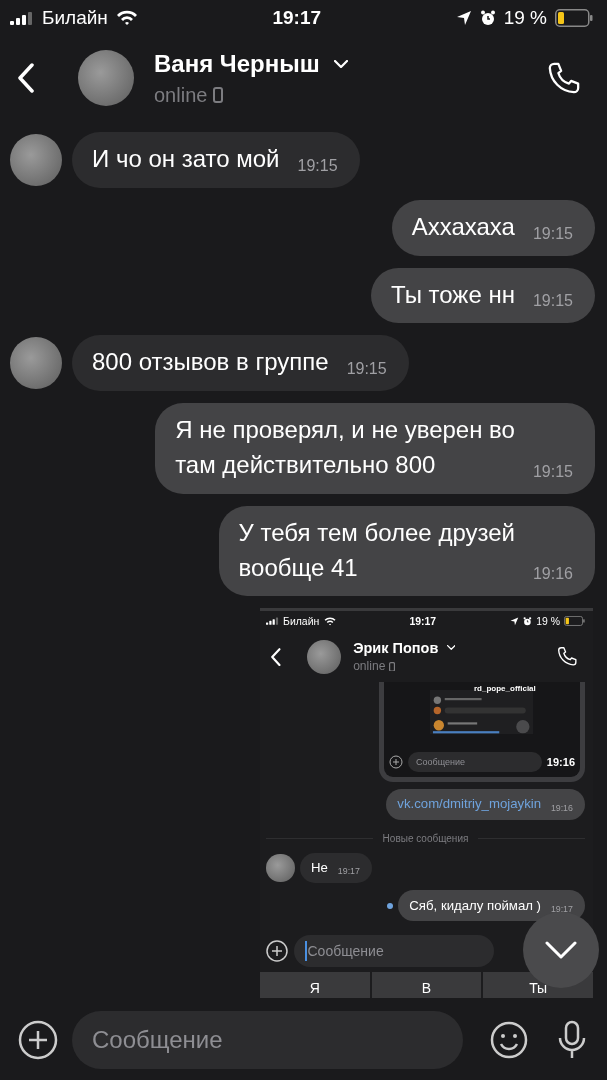 The image size is (607, 1080). What do you see at coordinates (463, 226) in the screenshot?
I see `message-text: Аххахаха` at bounding box center [463, 226].